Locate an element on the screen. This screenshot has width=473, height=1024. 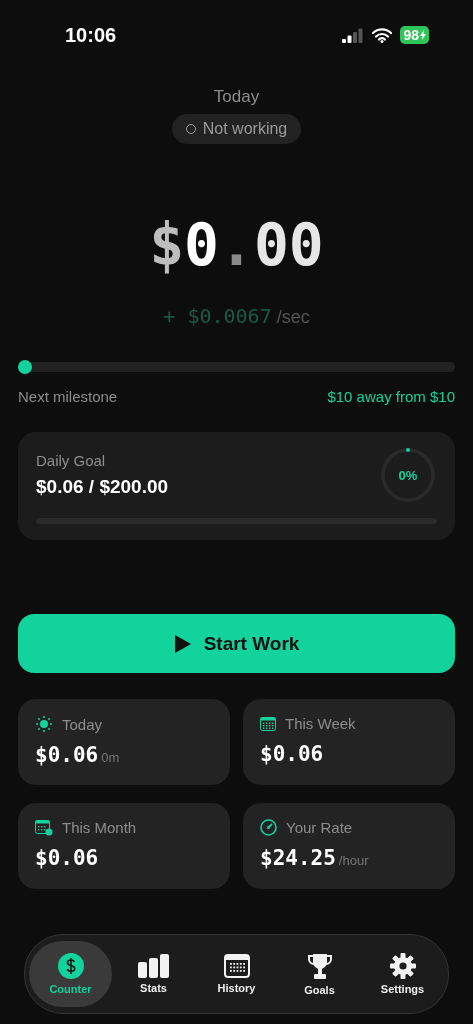
signal-icon is located at coordinates (353, 35).